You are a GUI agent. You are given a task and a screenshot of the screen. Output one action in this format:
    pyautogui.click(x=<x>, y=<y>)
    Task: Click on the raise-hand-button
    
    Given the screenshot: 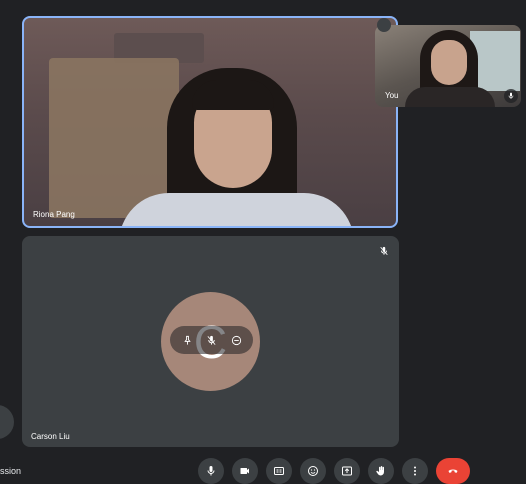 What is the action you would take?
    pyautogui.click(x=381, y=471)
    